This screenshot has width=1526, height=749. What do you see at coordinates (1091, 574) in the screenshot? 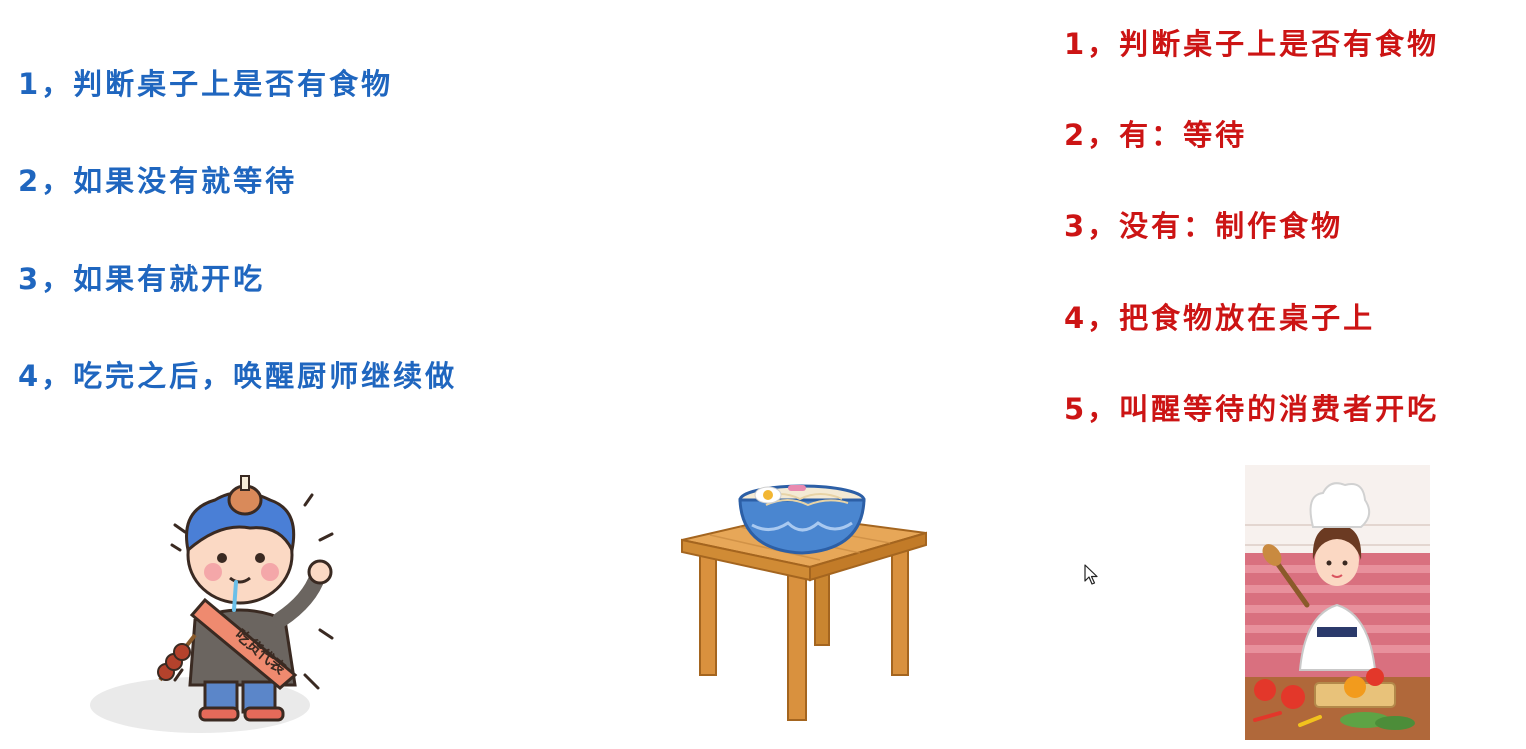
I see `mouse-pointer-icon` at bounding box center [1091, 574].